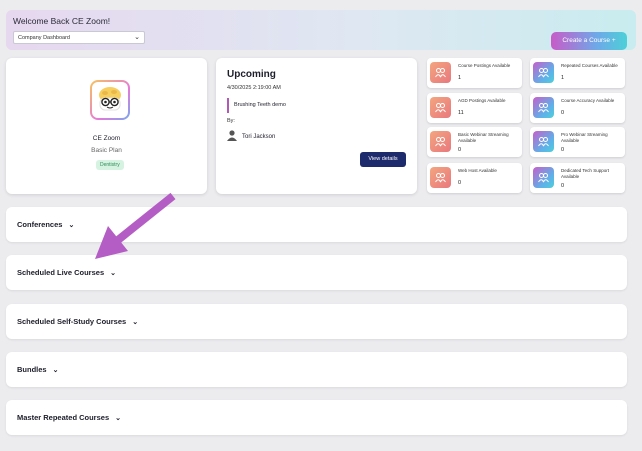 This screenshot has width=642, height=451. What do you see at coordinates (135, 225) in the screenshot?
I see `annotation-arrow-icon` at bounding box center [135, 225].